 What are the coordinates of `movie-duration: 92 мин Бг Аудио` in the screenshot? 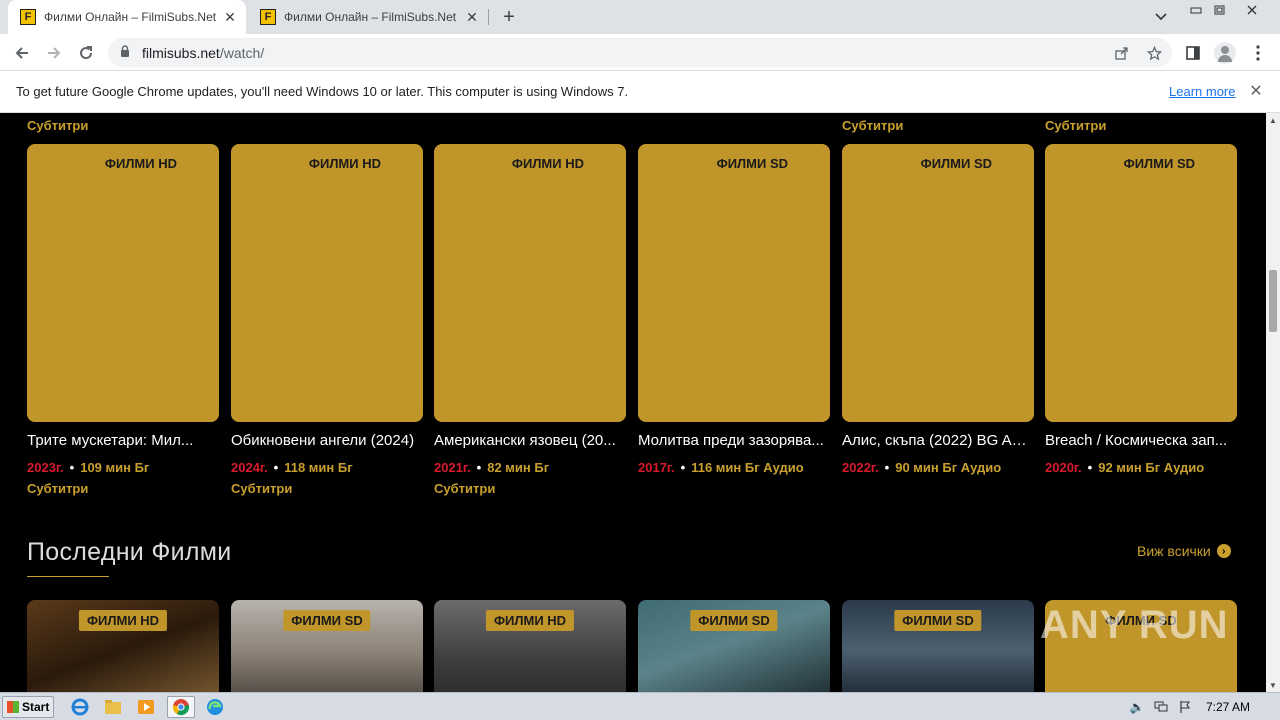 It's located at (1151, 467).